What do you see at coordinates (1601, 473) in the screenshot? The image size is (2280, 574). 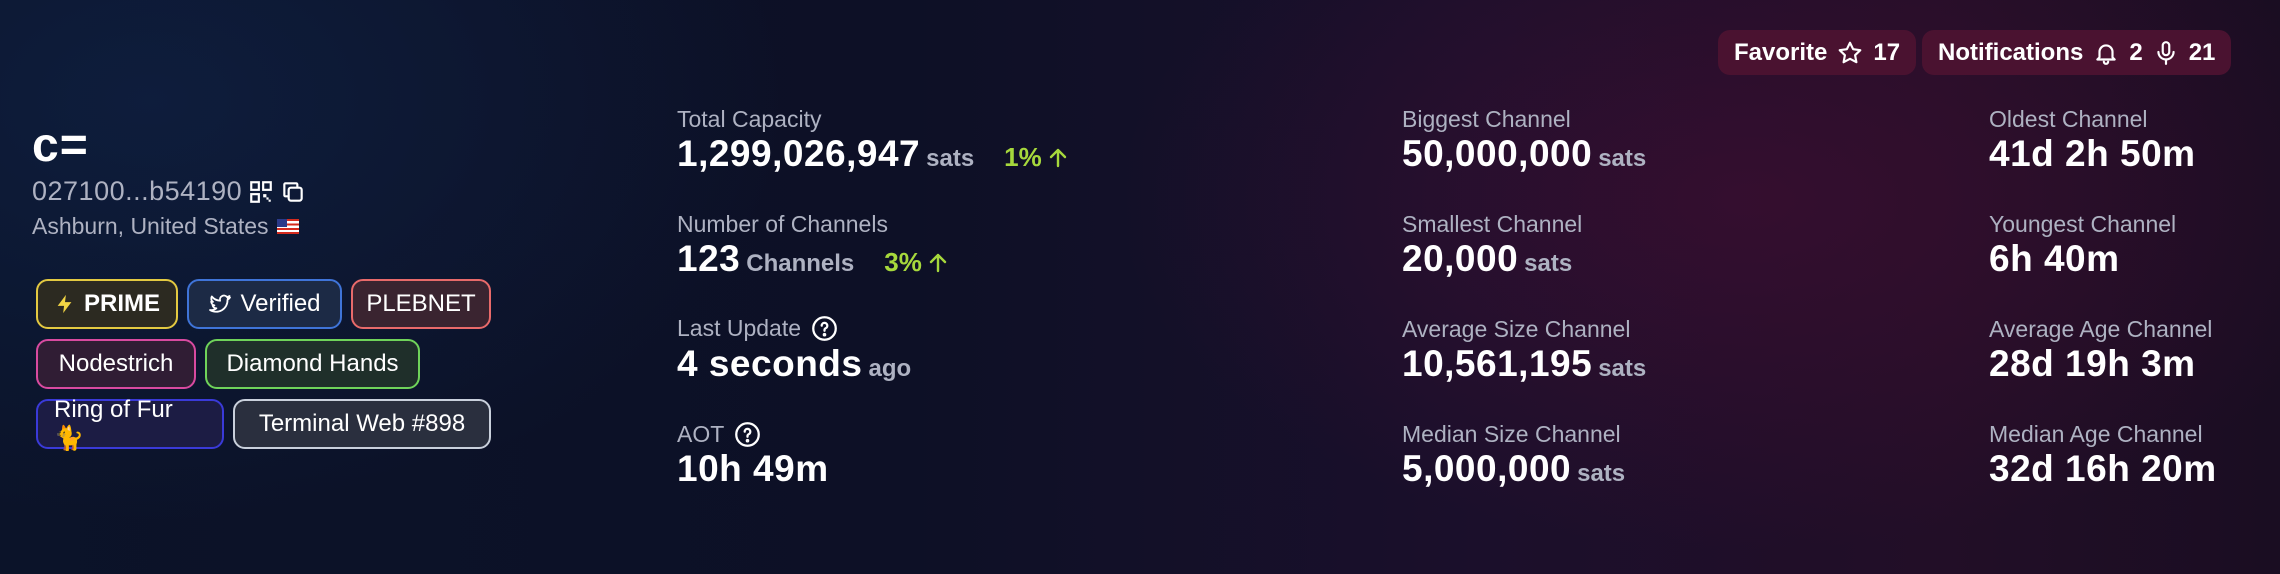 I see `median-size-channel-unit: sats` at bounding box center [1601, 473].